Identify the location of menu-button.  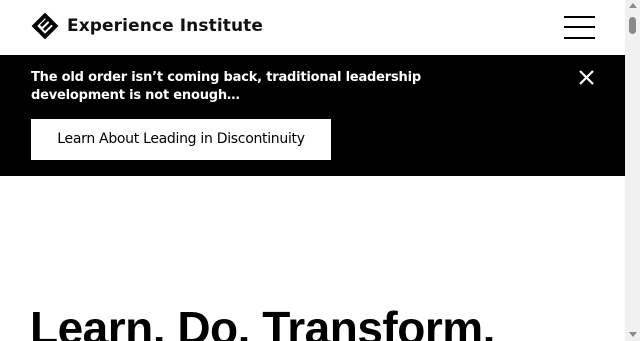
(579, 27).